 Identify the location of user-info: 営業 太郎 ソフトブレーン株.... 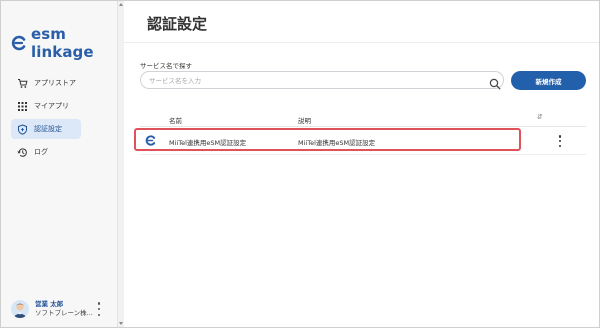
(64, 309).